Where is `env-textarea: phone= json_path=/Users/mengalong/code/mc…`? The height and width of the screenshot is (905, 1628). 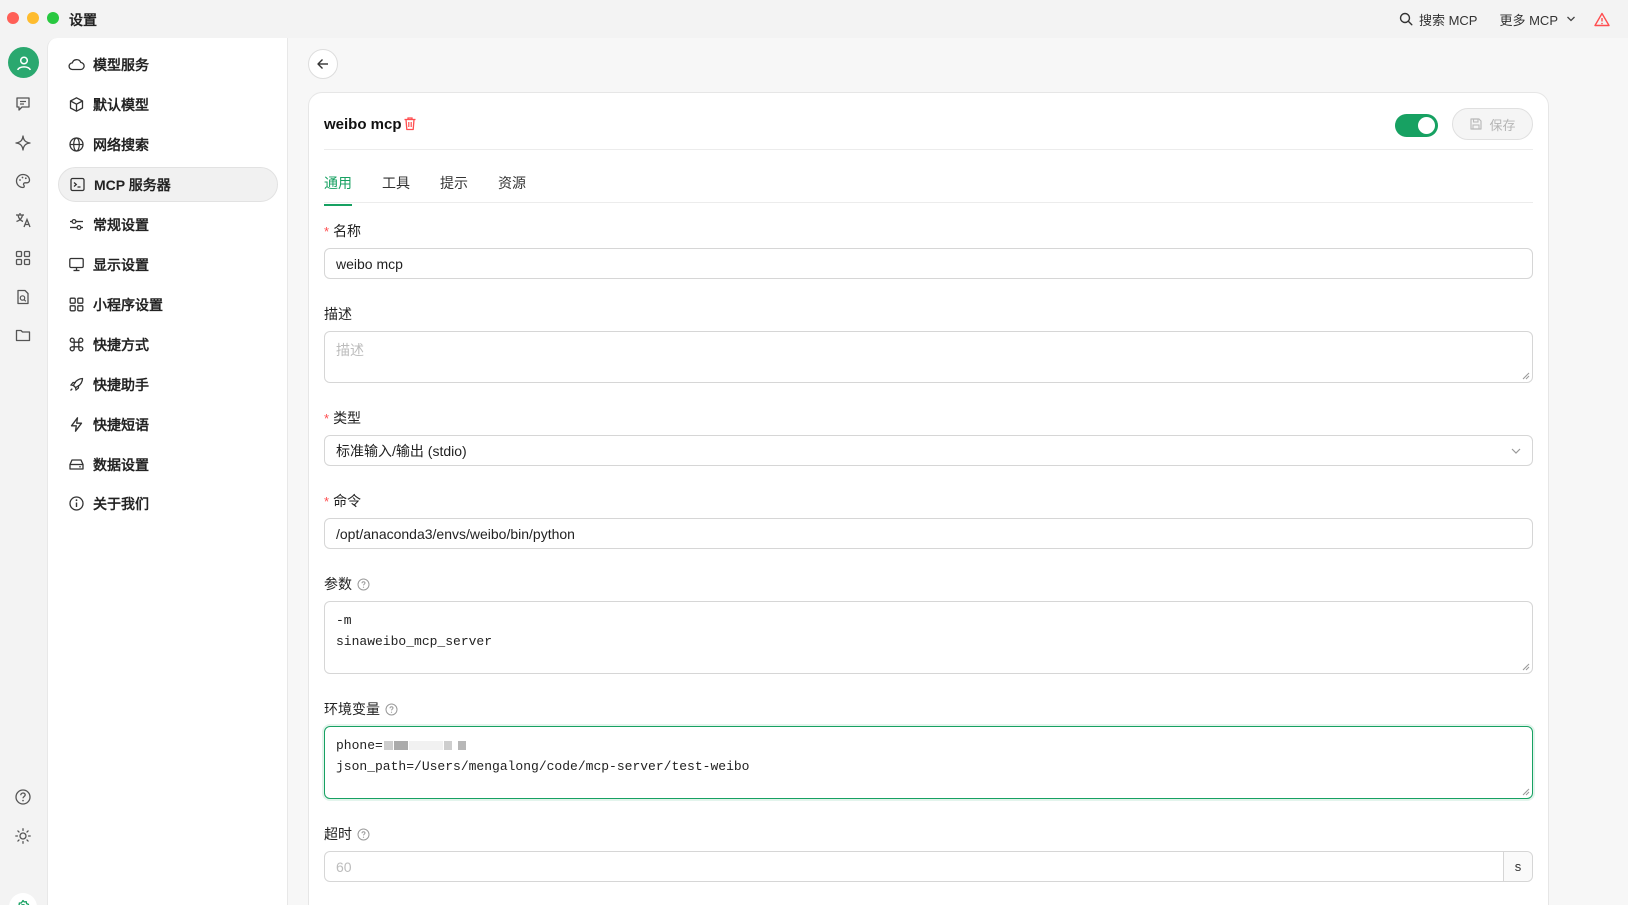
env-textarea: phone= json_path=/Users/mengalong/code/mc… is located at coordinates (928, 762).